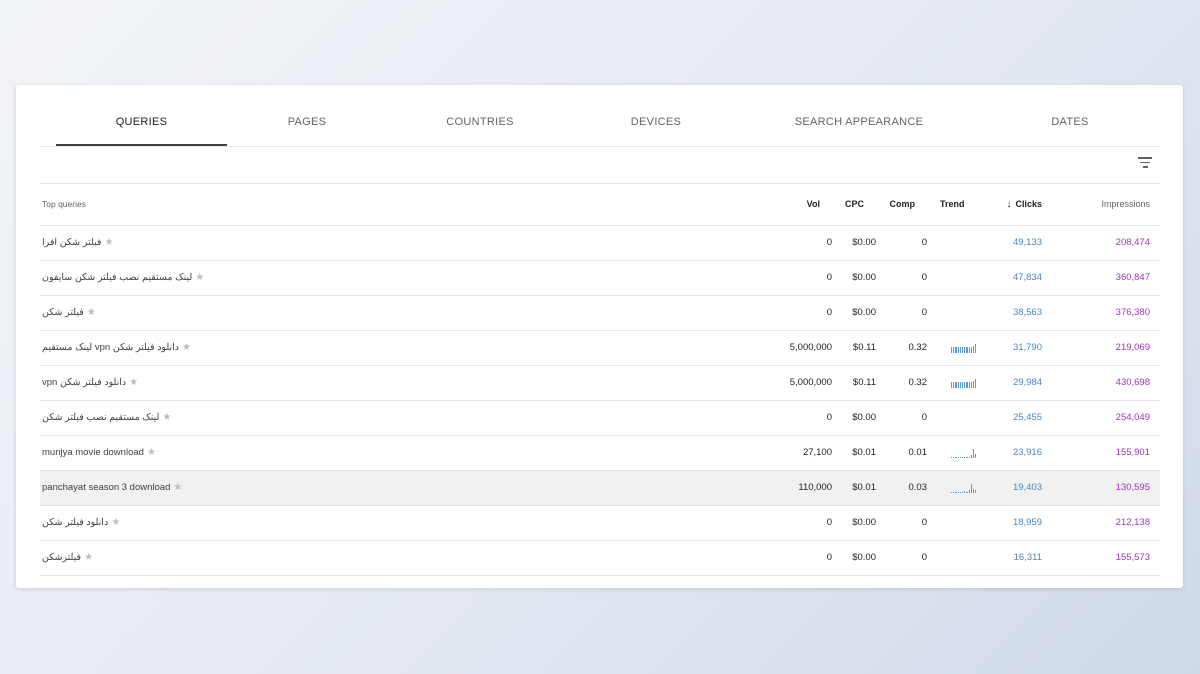 The width and height of the screenshot is (1200, 674). Describe the element at coordinates (600, 243) in the screenshot. I see `table-row: فیلتر شکن افرا ★ 0 $0.00 0 49,133 208,474` at that location.